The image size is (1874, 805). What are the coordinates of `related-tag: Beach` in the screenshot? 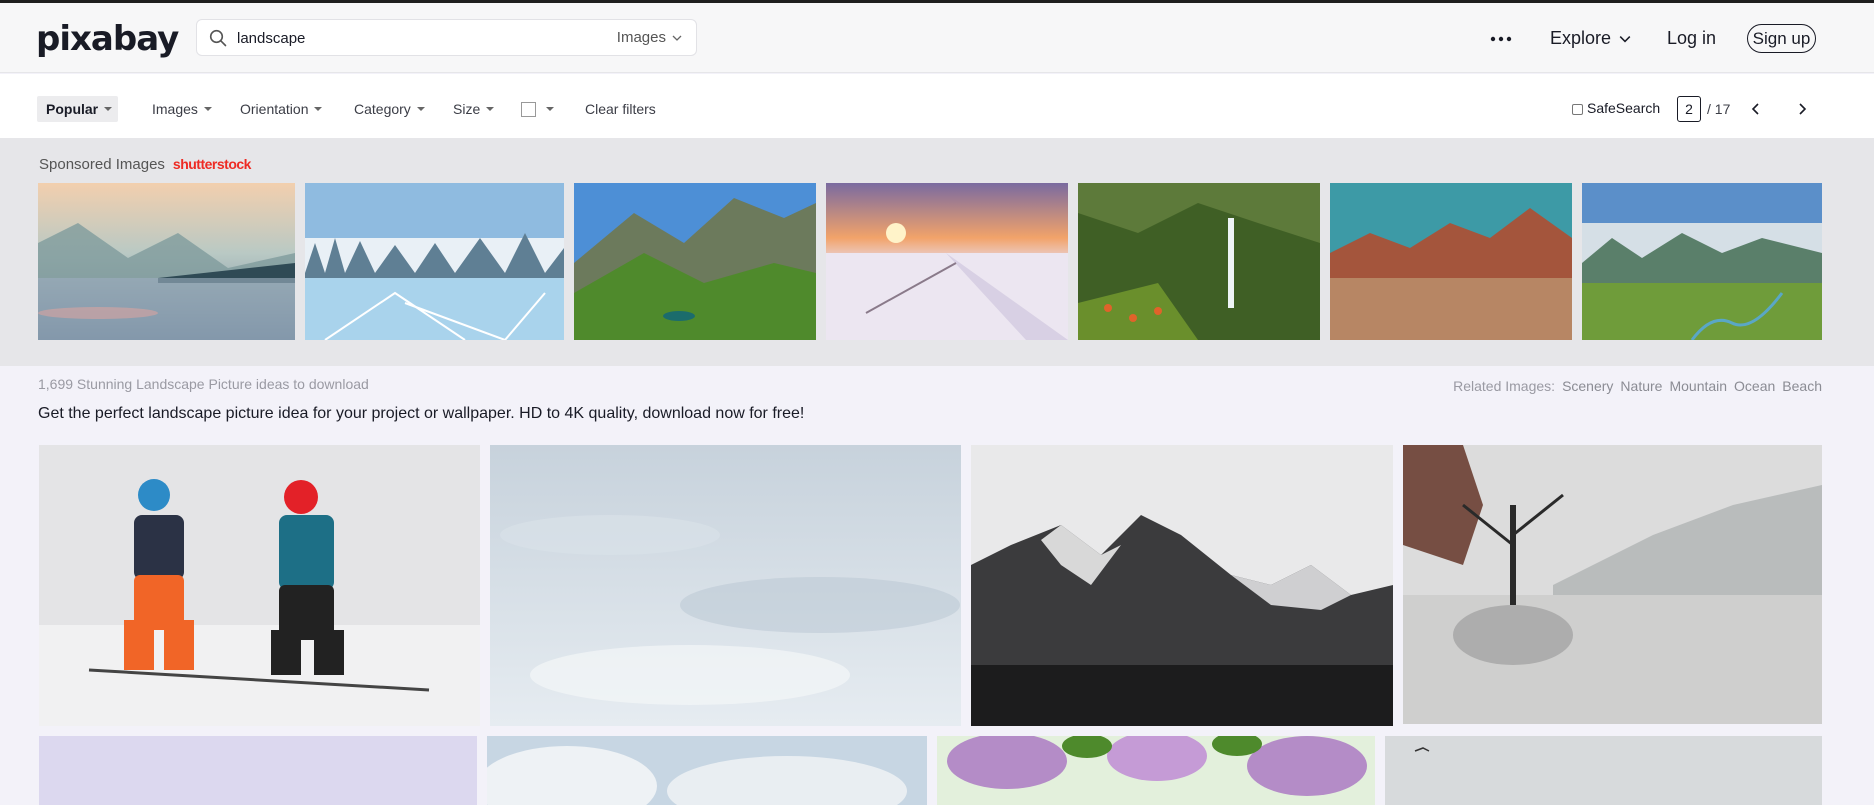 It's located at (1802, 386).